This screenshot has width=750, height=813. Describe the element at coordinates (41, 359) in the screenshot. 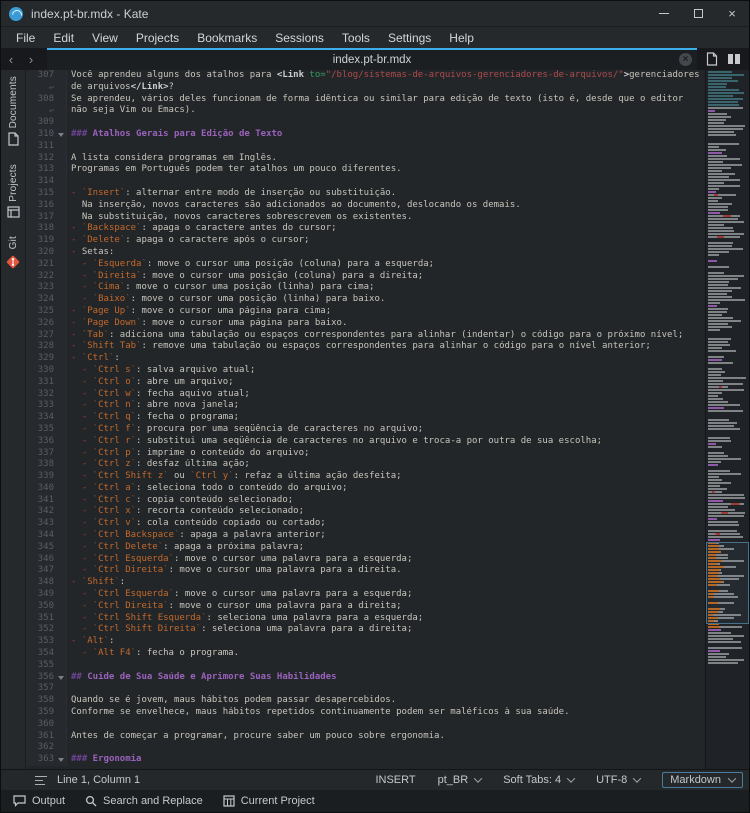

I see `line-number: 329` at that location.